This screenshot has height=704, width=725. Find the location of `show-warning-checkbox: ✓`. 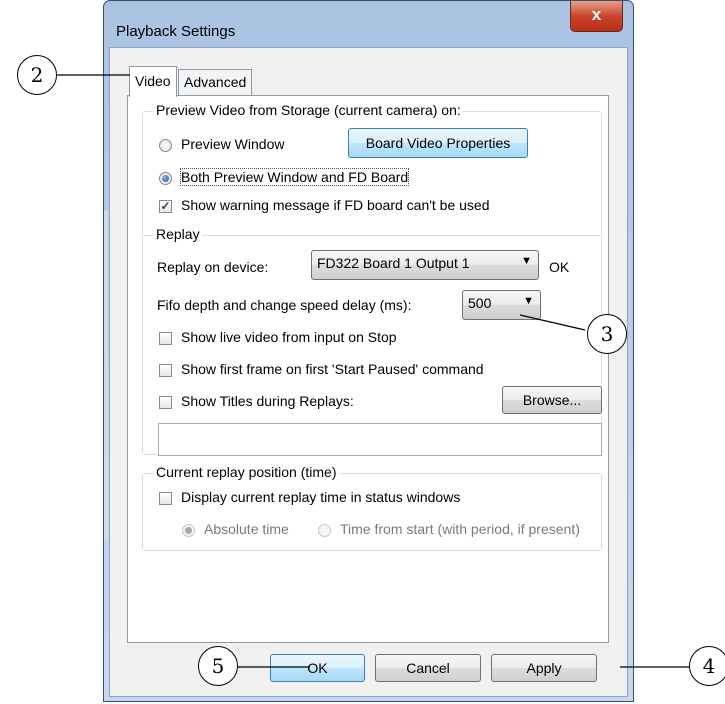

show-warning-checkbox: ✓ is located at coordinates (165, 206).